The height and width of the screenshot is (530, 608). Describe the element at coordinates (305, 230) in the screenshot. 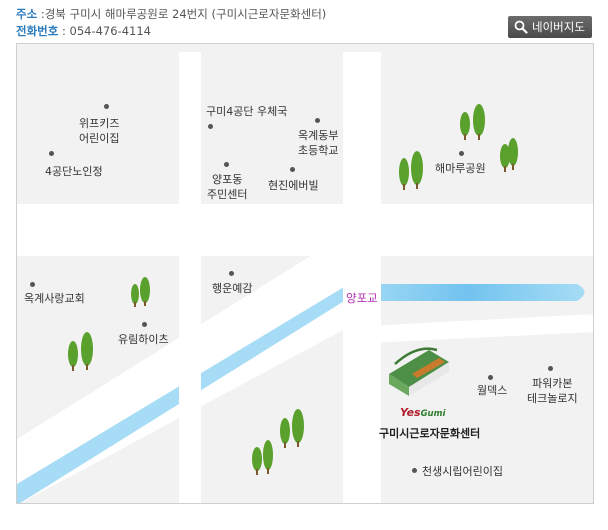

I see `main-road-horizontal` at that location.